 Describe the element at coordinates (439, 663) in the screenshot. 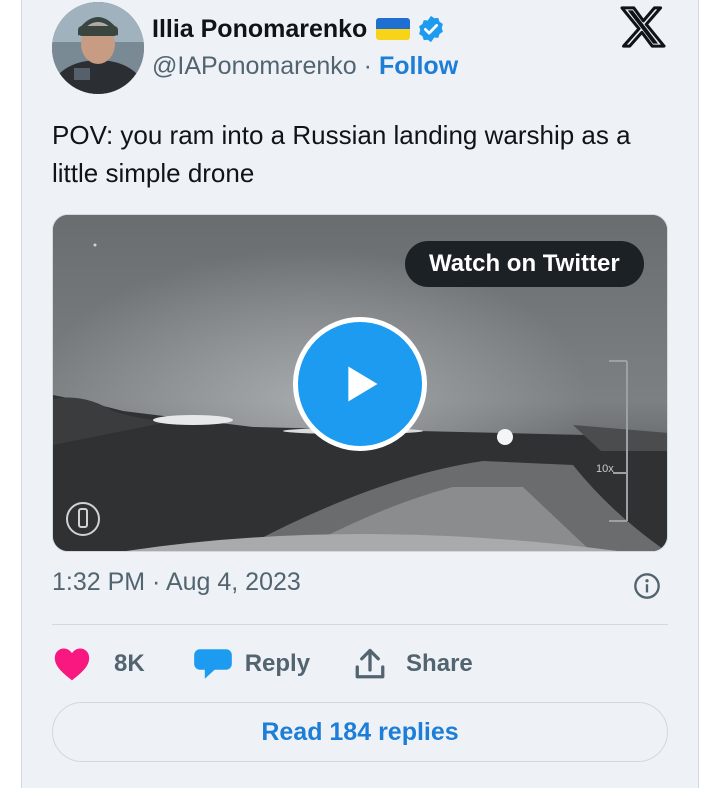

I see `share-label: Share` at that location.